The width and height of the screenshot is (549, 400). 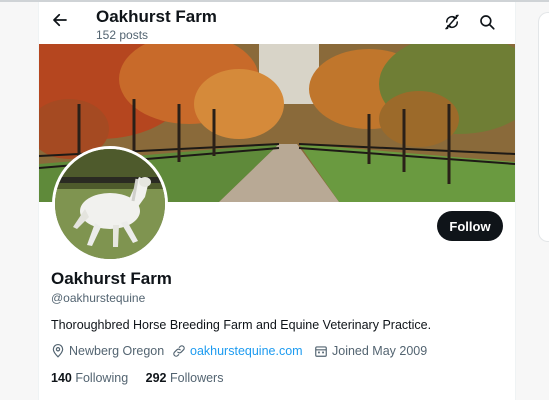 I want to click on profile-avatar, so click(x=110, y=204).